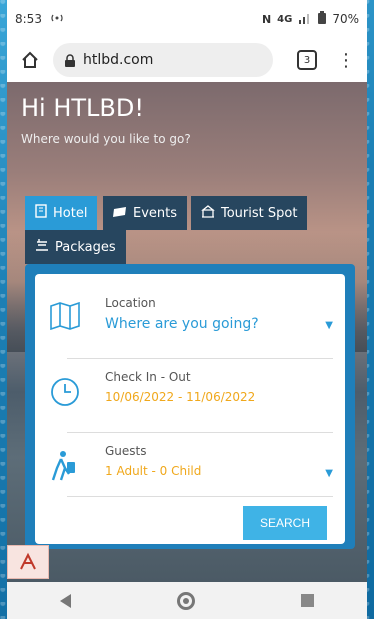  Describe the element at coordinates (346, 60) in the screenshot. I see `overflow-menu-icon: ⋮` at that location.